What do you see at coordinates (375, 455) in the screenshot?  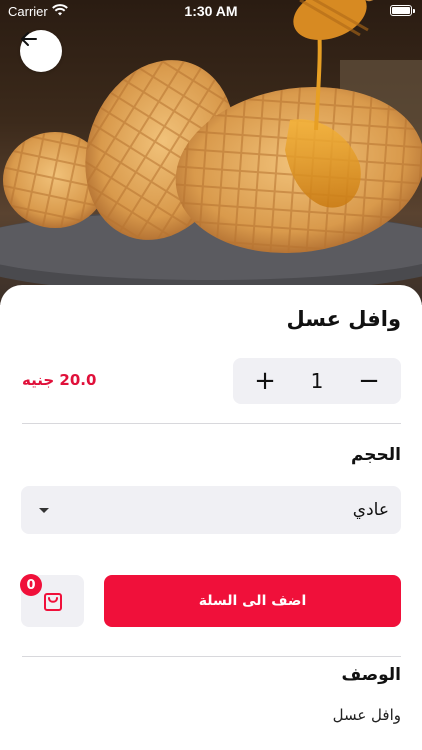 I see `size-label: الحجم` at bounding box center [375, 455].